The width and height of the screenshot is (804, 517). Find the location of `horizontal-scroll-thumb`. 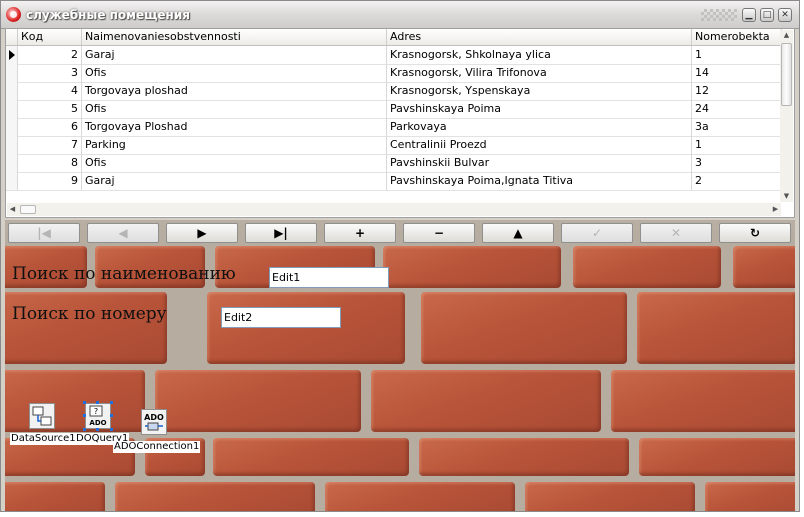

horizontal-scroll-thumb is located at coordinates (28, 209).